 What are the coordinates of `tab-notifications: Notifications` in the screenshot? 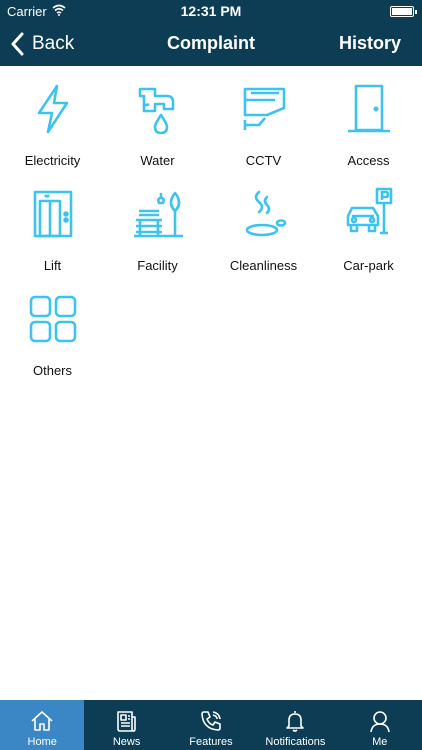 It's located at (295, 725).